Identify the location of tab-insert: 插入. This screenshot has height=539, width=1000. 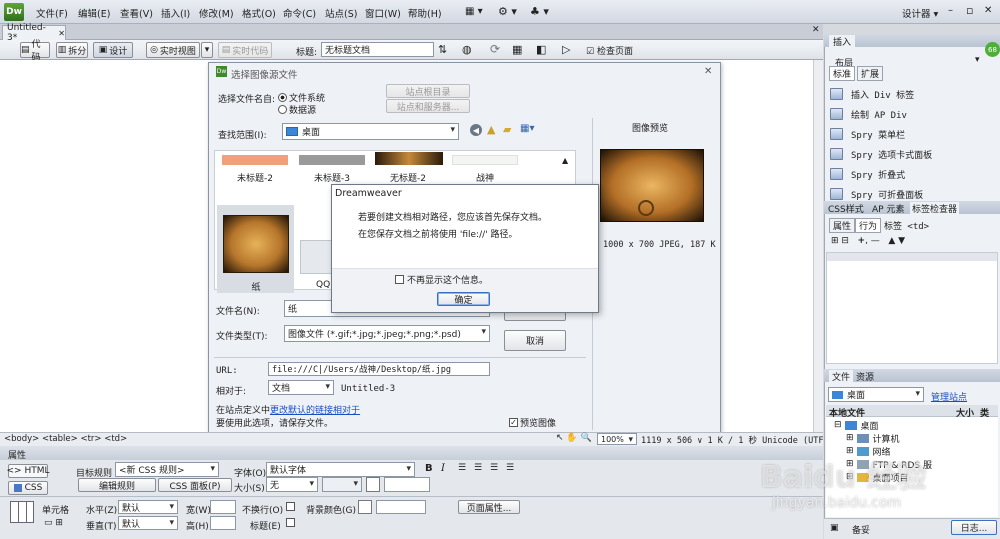
(842, 41).